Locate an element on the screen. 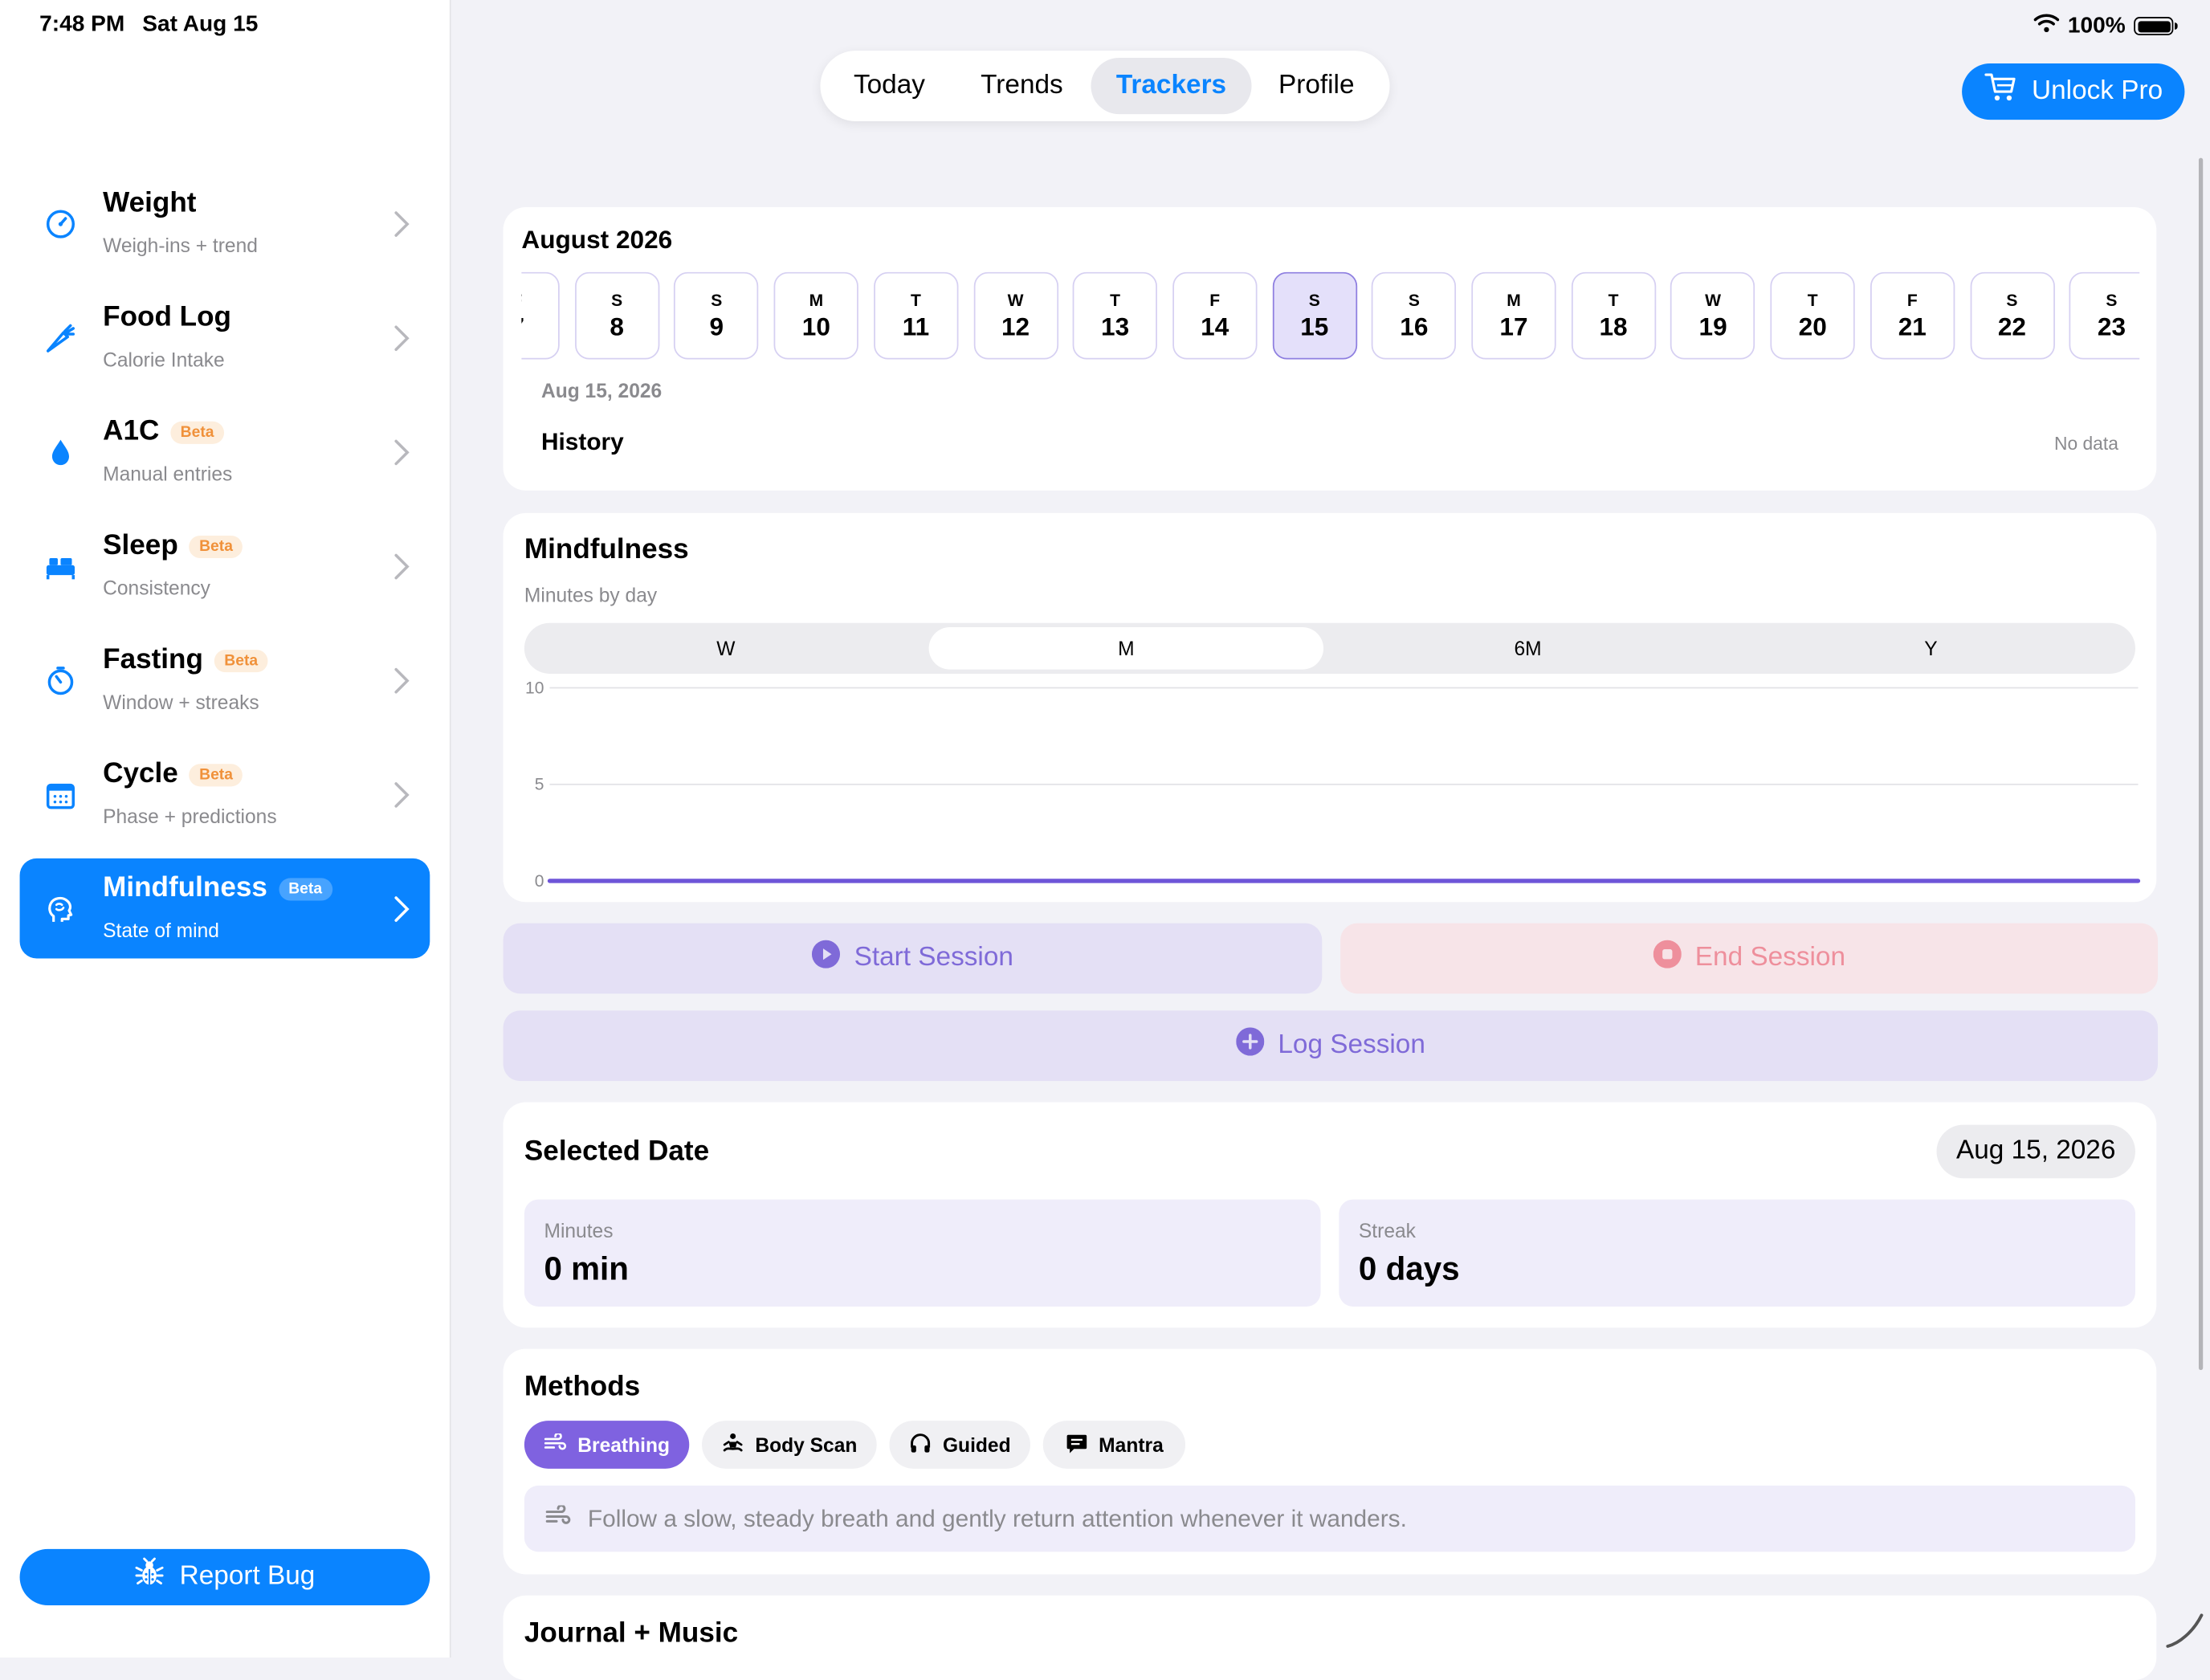 This screenshot has height=1680, width=2210. day-cell-8: S8 is located at coordinates (617, 315).